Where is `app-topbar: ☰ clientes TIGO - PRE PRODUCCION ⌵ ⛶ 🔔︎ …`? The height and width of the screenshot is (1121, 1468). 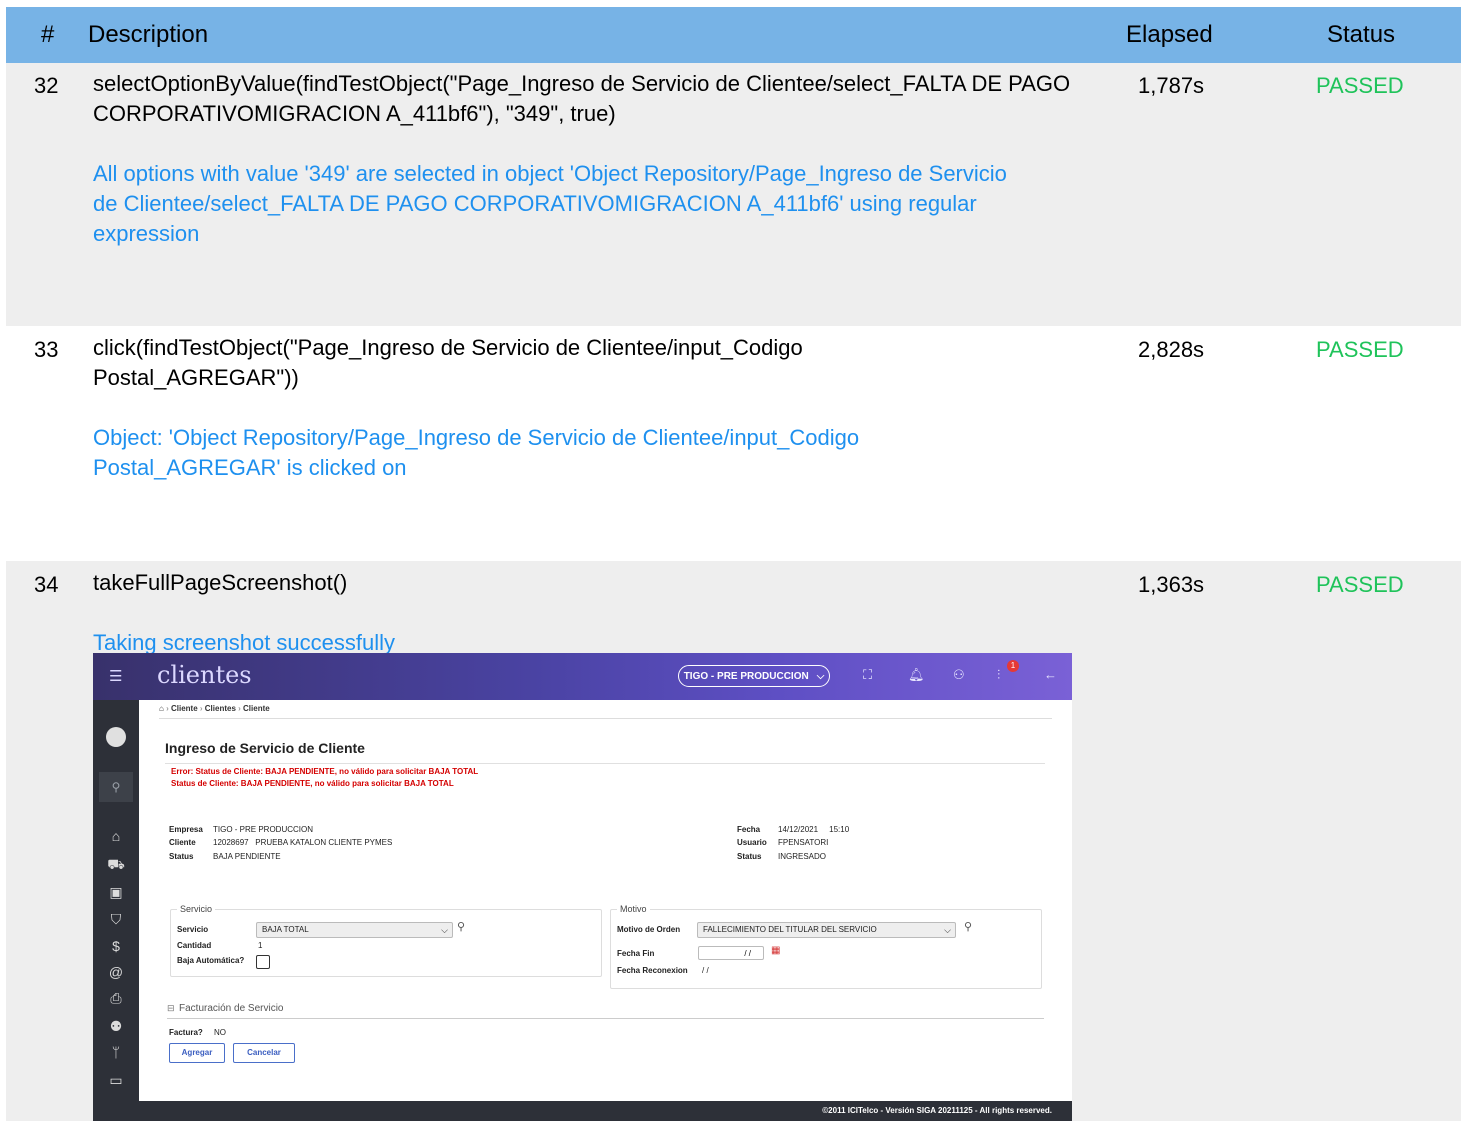 app-topbar: ☰ clientes TIGO - PRE PRODUCCION ⌵ ⛶ 🔔︎ … is located at coordinates (582, 676).